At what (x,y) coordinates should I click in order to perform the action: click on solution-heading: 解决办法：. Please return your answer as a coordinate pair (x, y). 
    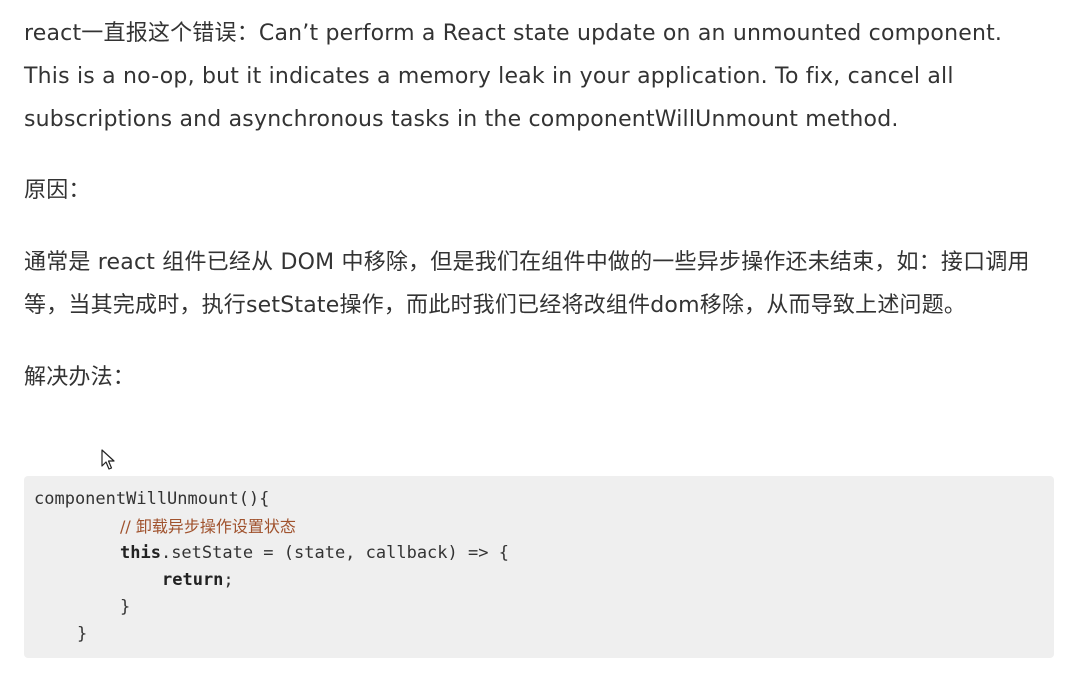
    Looking at the image, I should click on (80, 377).